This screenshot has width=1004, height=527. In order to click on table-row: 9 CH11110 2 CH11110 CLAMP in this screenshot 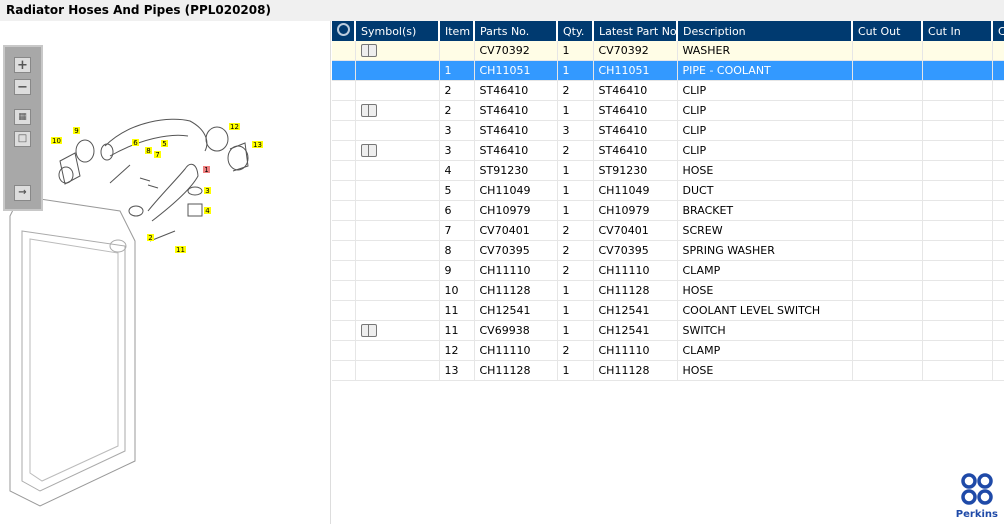, I will do `click(668, 270)`.